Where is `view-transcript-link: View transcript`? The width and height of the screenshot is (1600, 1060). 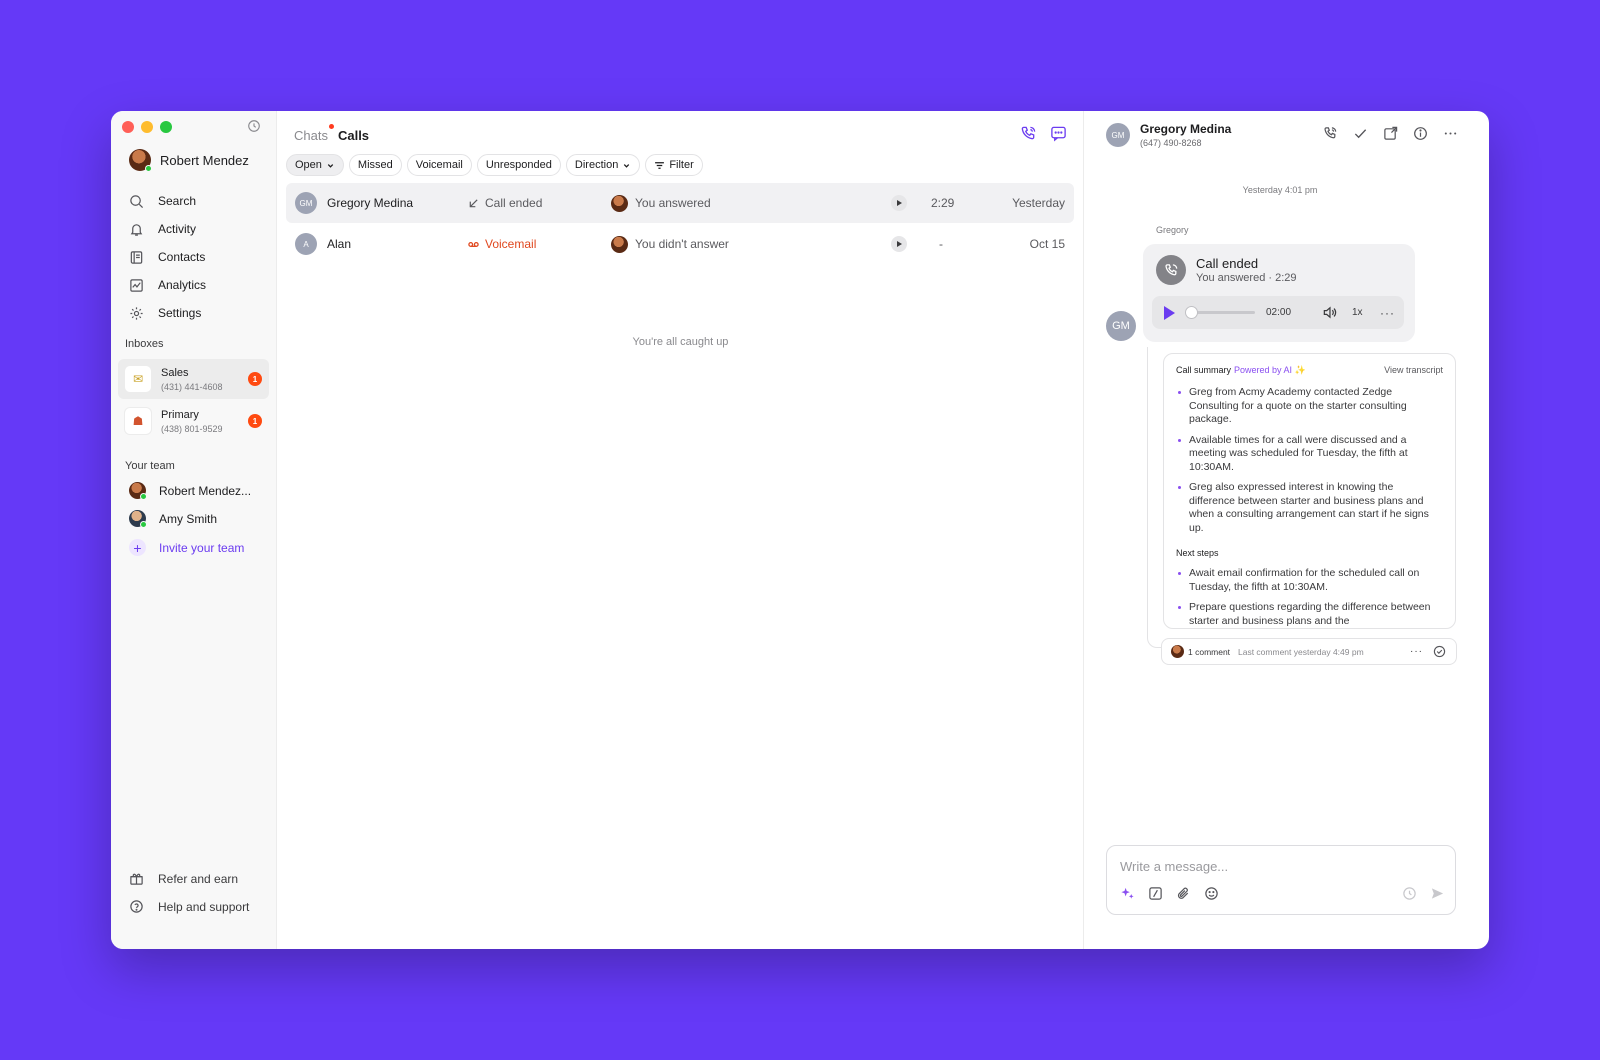 view-transcript-link: View transcript is located at coordinates (1413, 370).